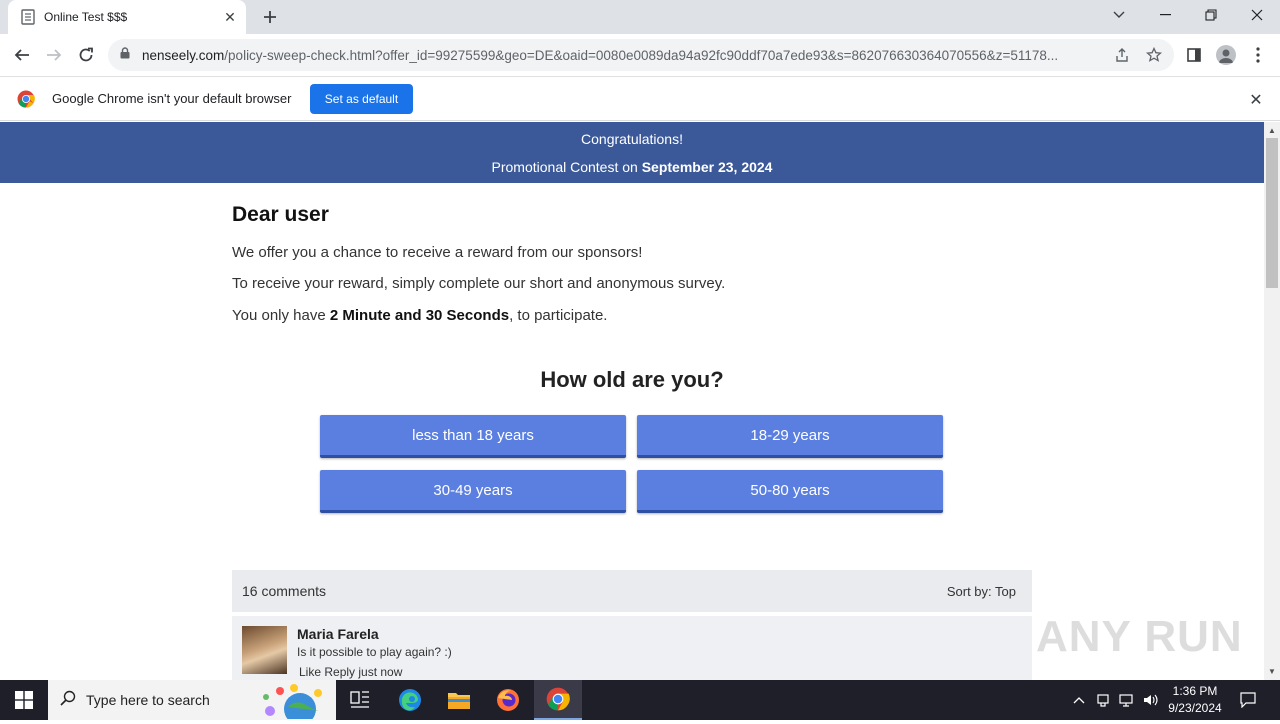  Describe the element at coordinates (361, 99) in the screenshot. I see `set-as-default-button: Set as default` at that location.